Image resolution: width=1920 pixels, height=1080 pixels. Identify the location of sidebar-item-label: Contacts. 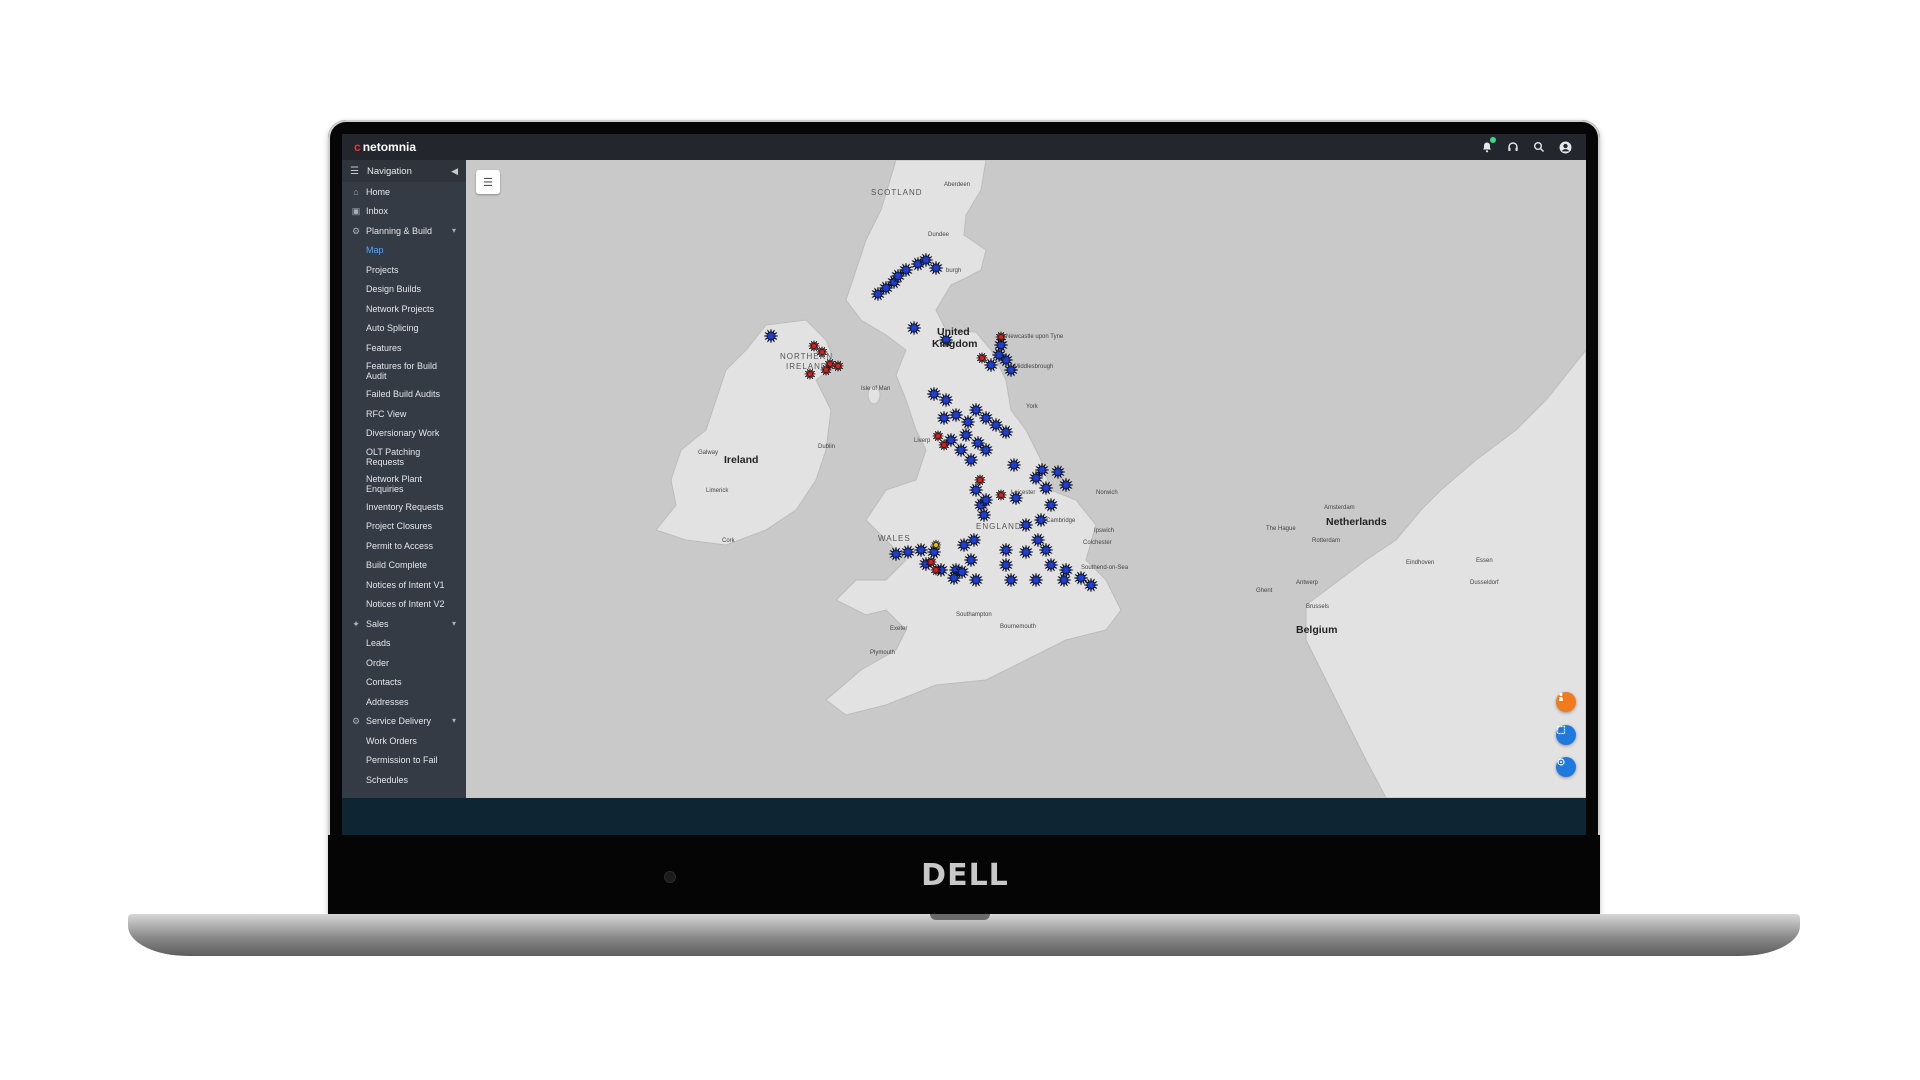
(384, 682).